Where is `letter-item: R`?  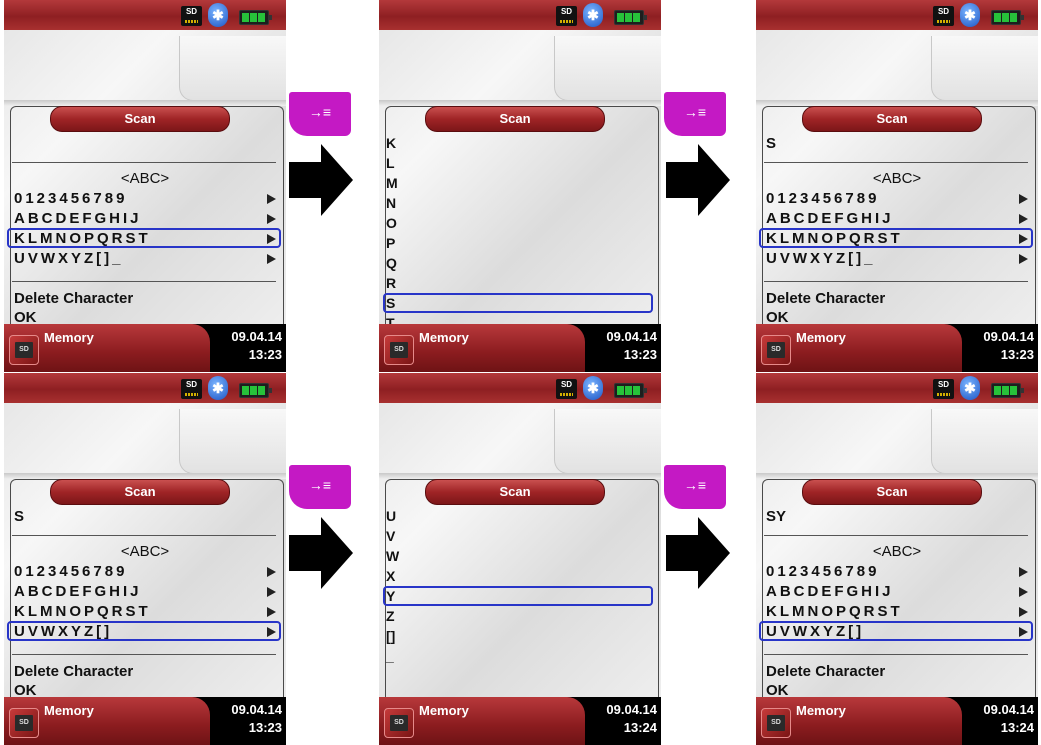 letter-item: R is located at coordinates (395, 285).